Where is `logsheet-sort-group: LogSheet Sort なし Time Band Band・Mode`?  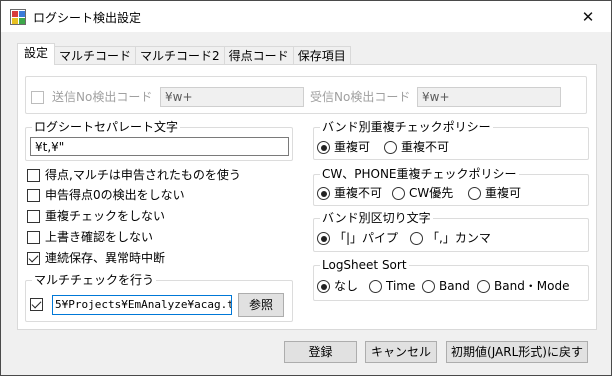
logsheet-sort-group: LogSheet Sort なし Time Band Band・Mode is located at coordinates (451, 279).